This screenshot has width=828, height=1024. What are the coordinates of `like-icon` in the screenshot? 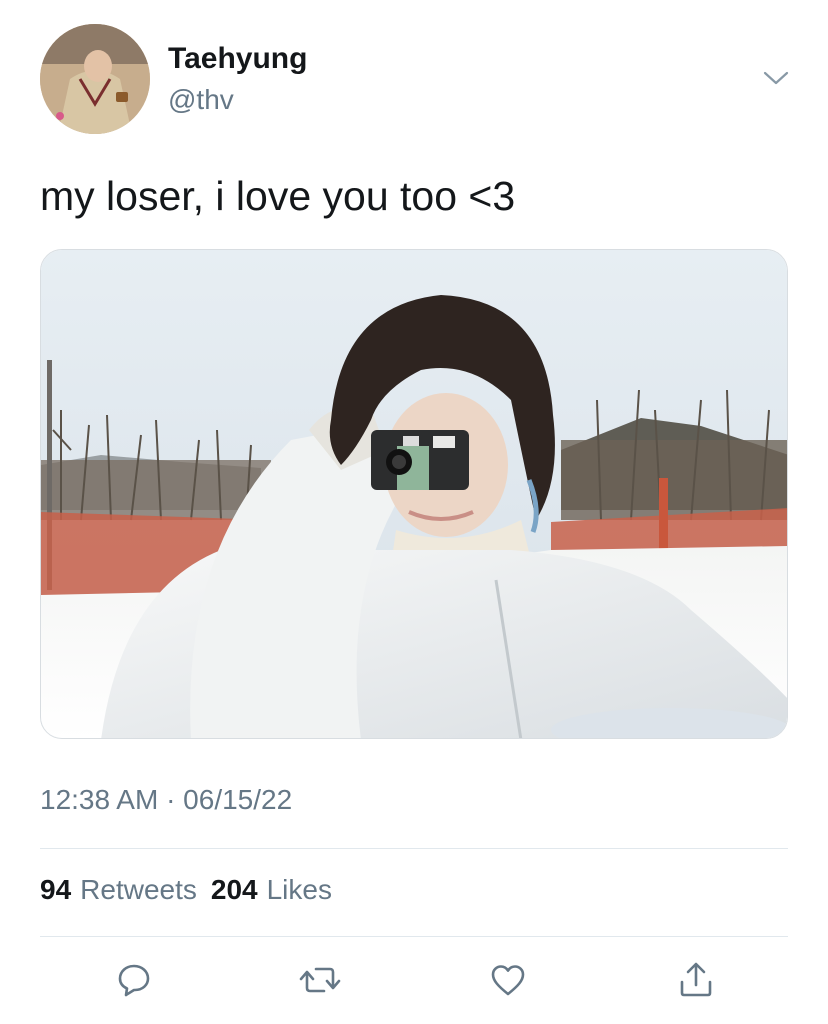 It's located at (508, 980).